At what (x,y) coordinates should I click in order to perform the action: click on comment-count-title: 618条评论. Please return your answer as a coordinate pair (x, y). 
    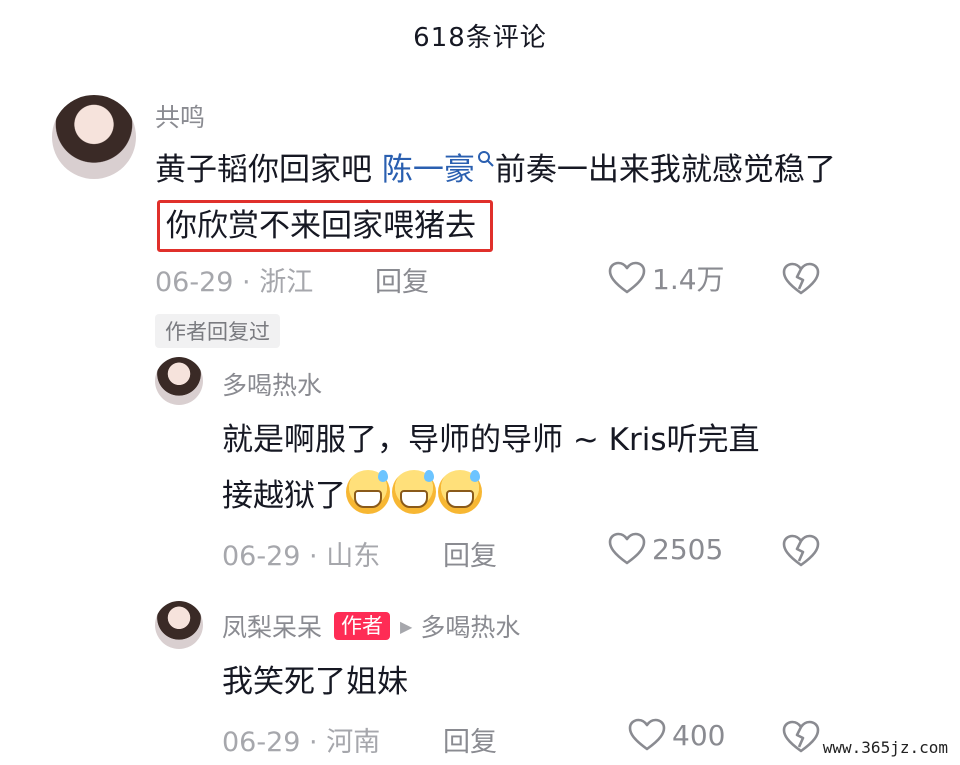
    Looking at the image, I should click on (480, 37).